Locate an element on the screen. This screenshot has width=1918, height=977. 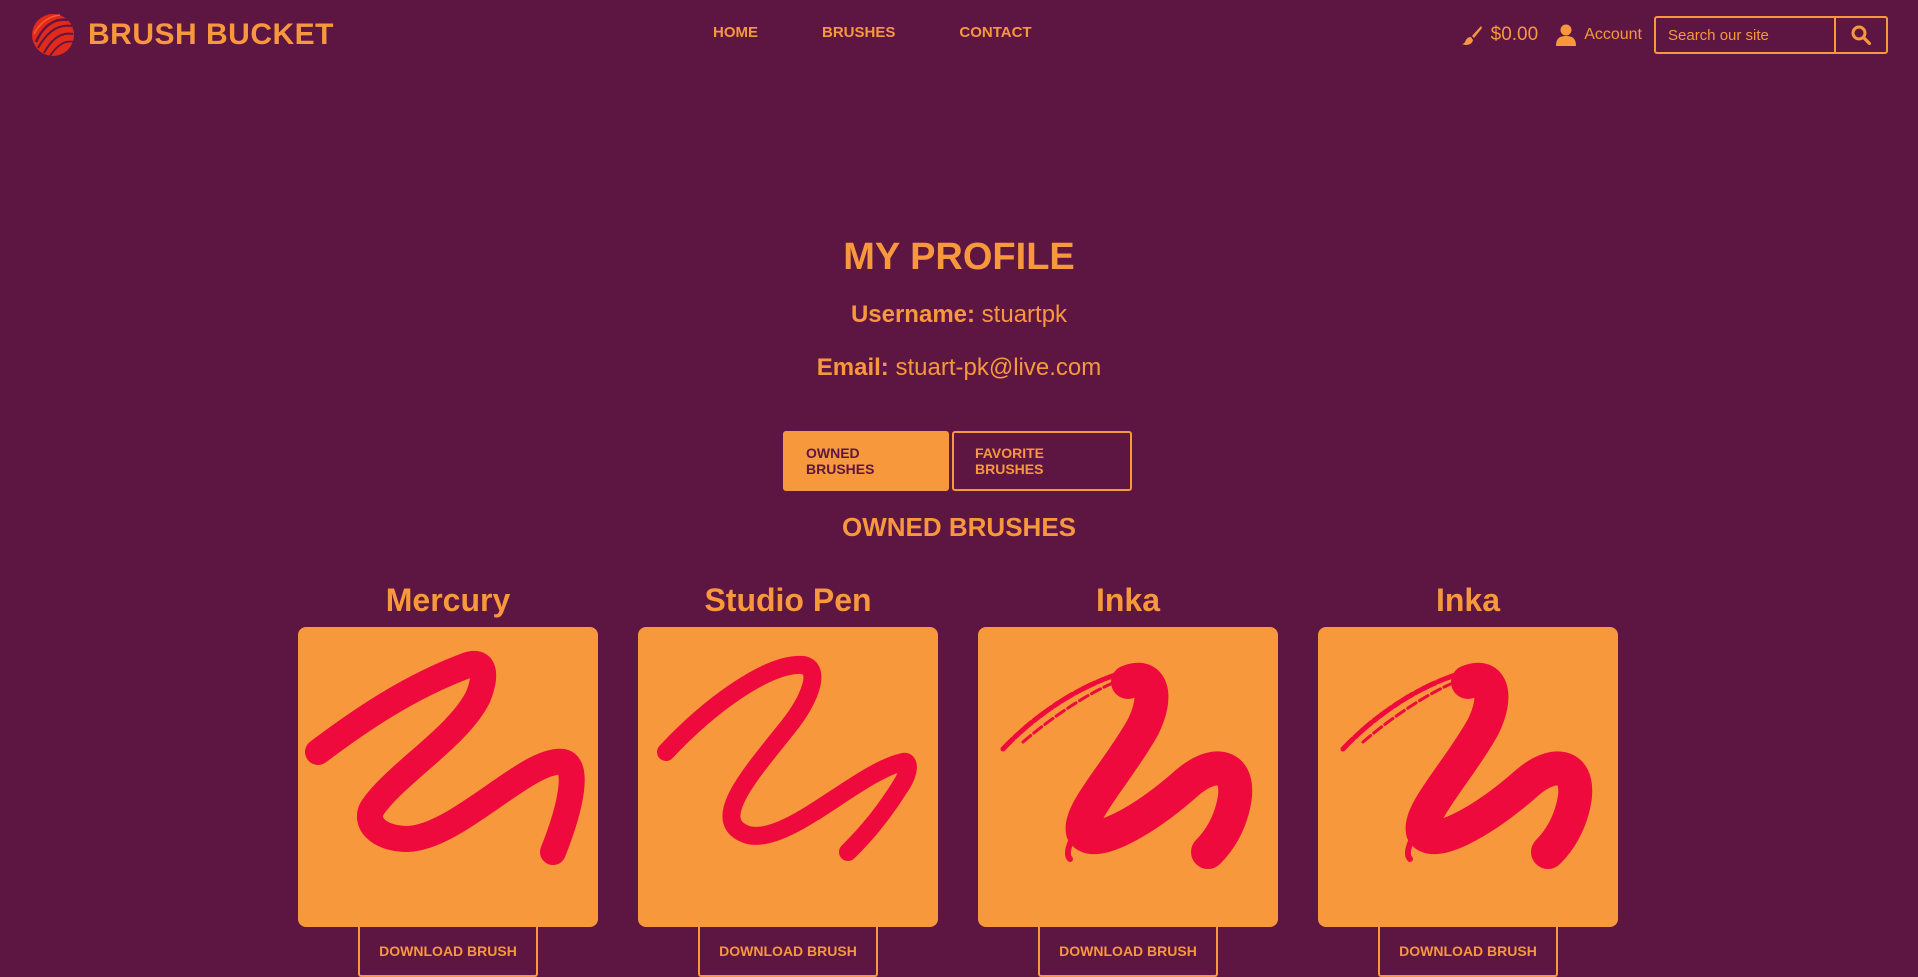
brush-card: Mercury DOWNLOAD BRUSH is located at coordinates (448, 777).